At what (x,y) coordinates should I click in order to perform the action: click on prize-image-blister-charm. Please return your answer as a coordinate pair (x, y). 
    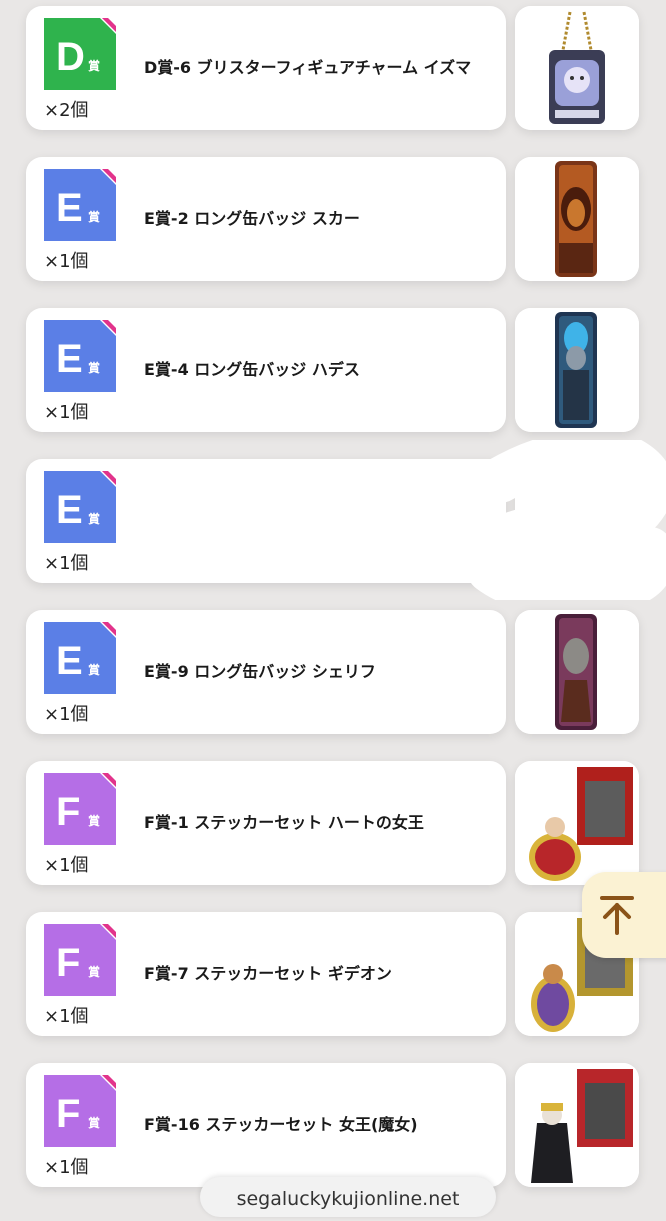
    Looking at the image, I should click on (577, 68).